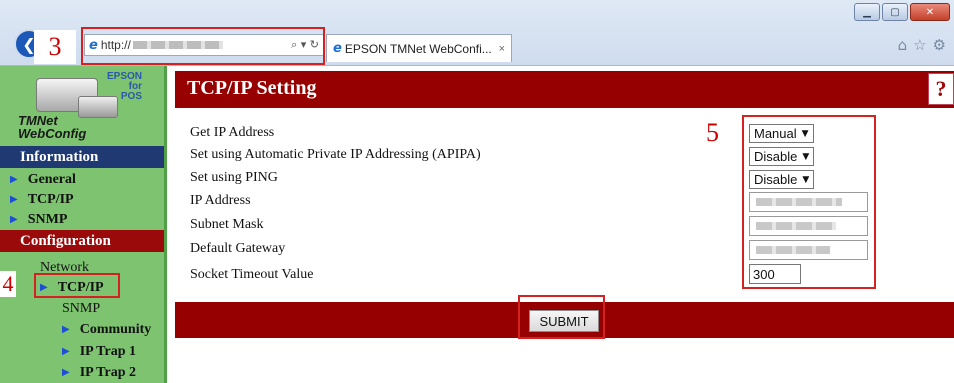  Describe the element at coordinates (232, 132) in the screenshot. I see `field-label-get-ip: Get IP Address` at that location.